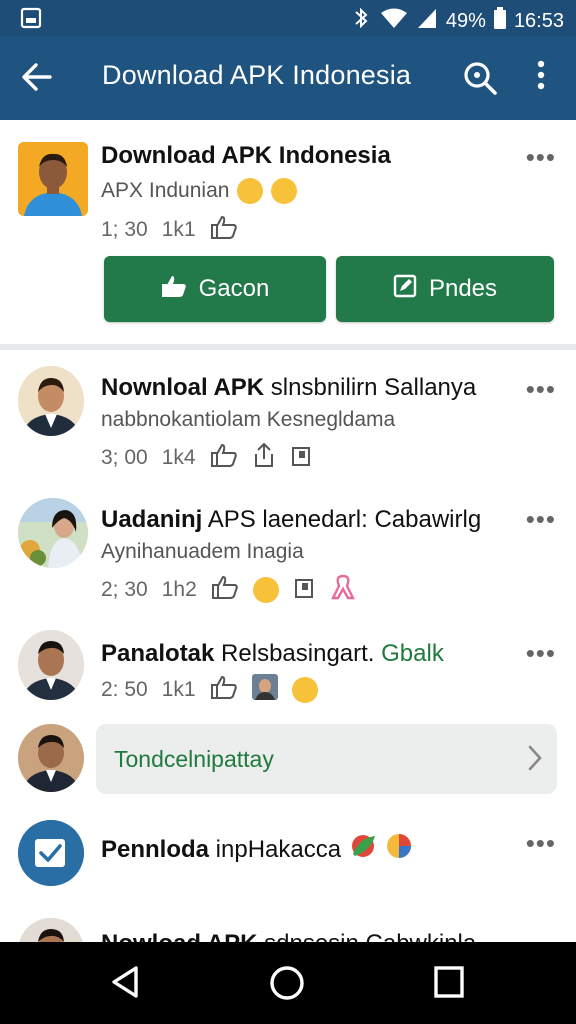  What do you see at coordinates (178, 457) in the screenshot?
I see `item-count: 1k4` at bounding box center [178, 457].